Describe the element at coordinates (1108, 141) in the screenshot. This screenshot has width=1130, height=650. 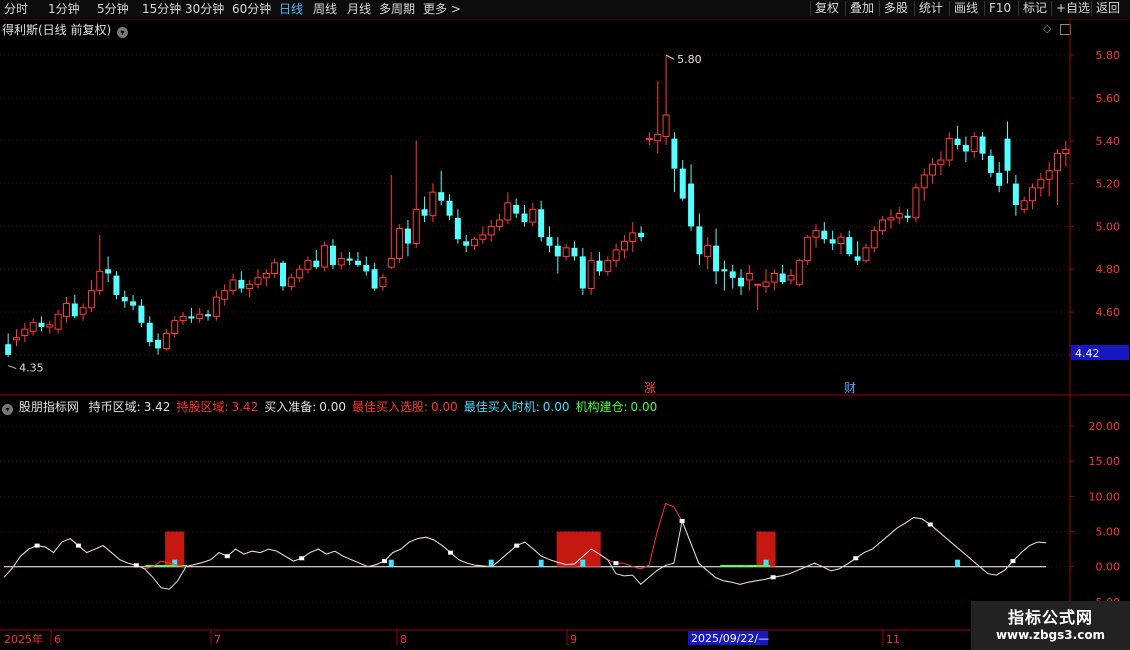
I see `price-tick-label: 5.40` at that location.